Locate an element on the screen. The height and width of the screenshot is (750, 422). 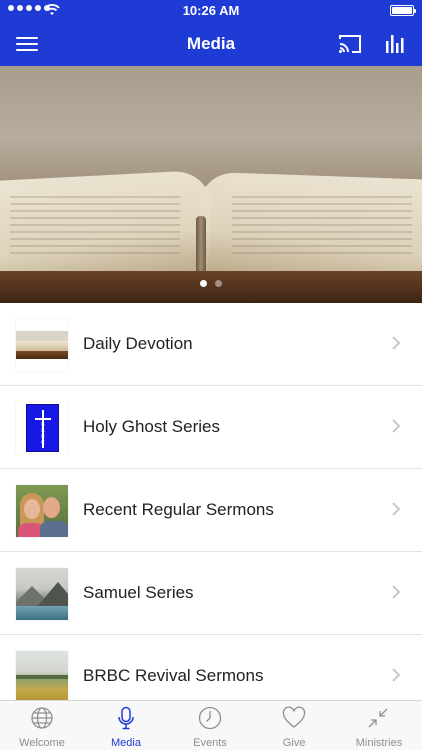
tab-label: Media is located at coordinates (126, 743).